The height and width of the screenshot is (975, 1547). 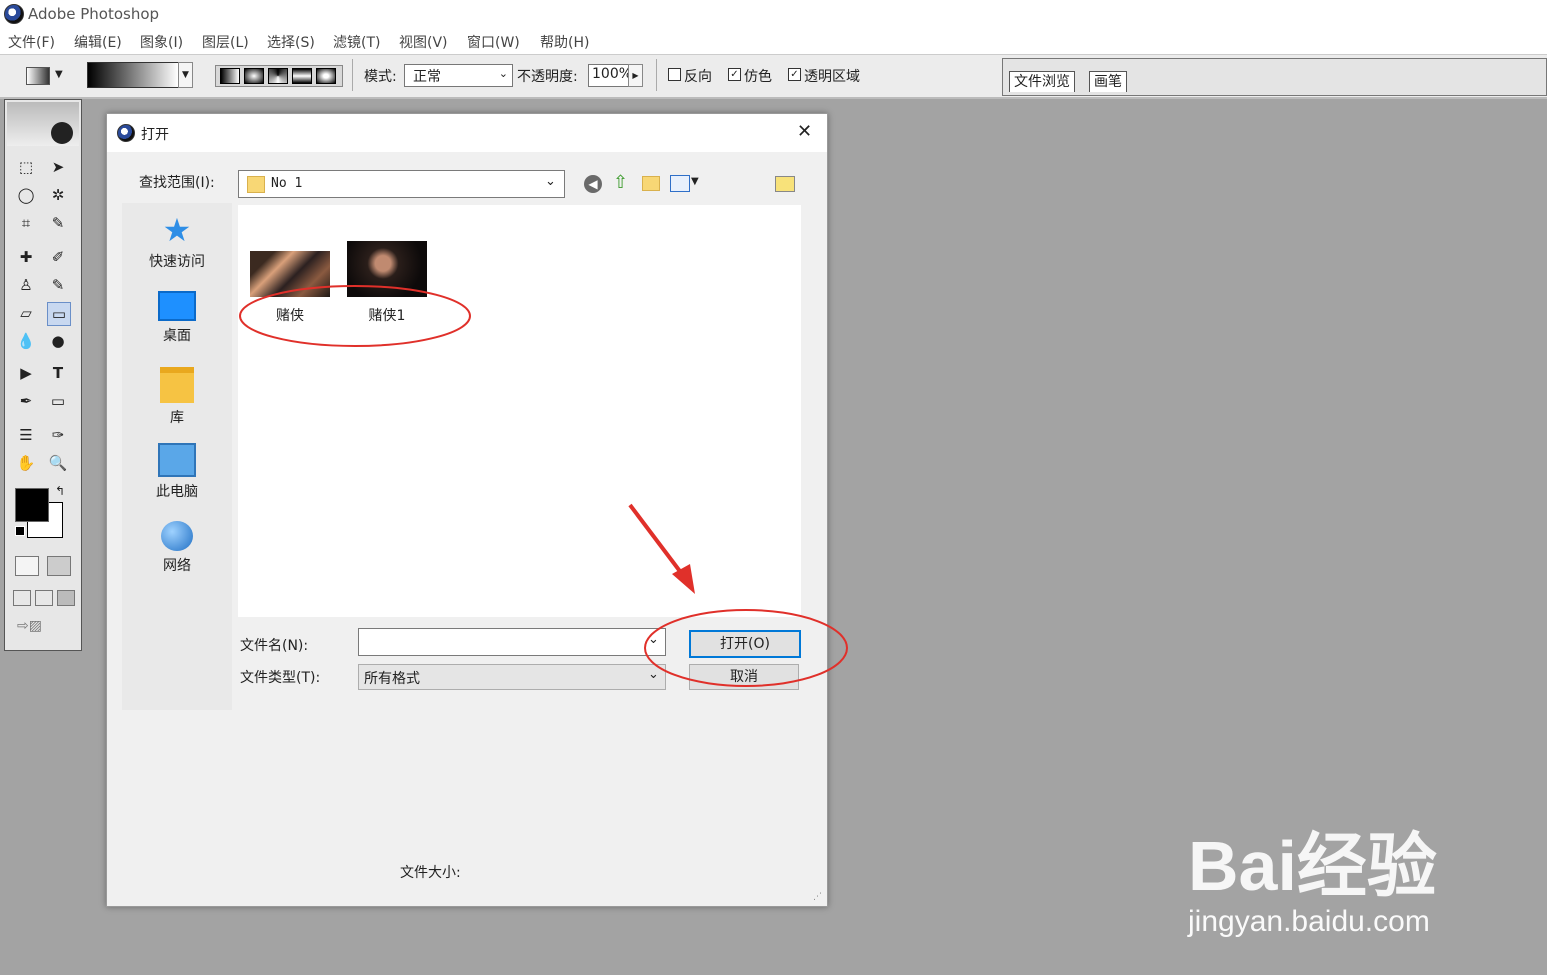 I want to click on quick-mask-icon, so click(x=59, y=566).